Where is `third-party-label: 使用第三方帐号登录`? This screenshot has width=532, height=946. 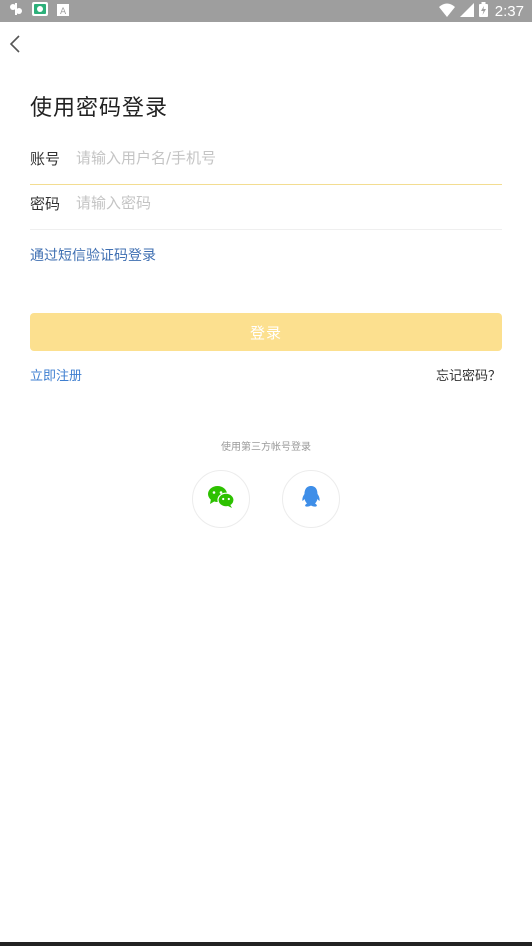
third-party-label: 使用第三方帐号登录 is located at coordinates (266, 447).